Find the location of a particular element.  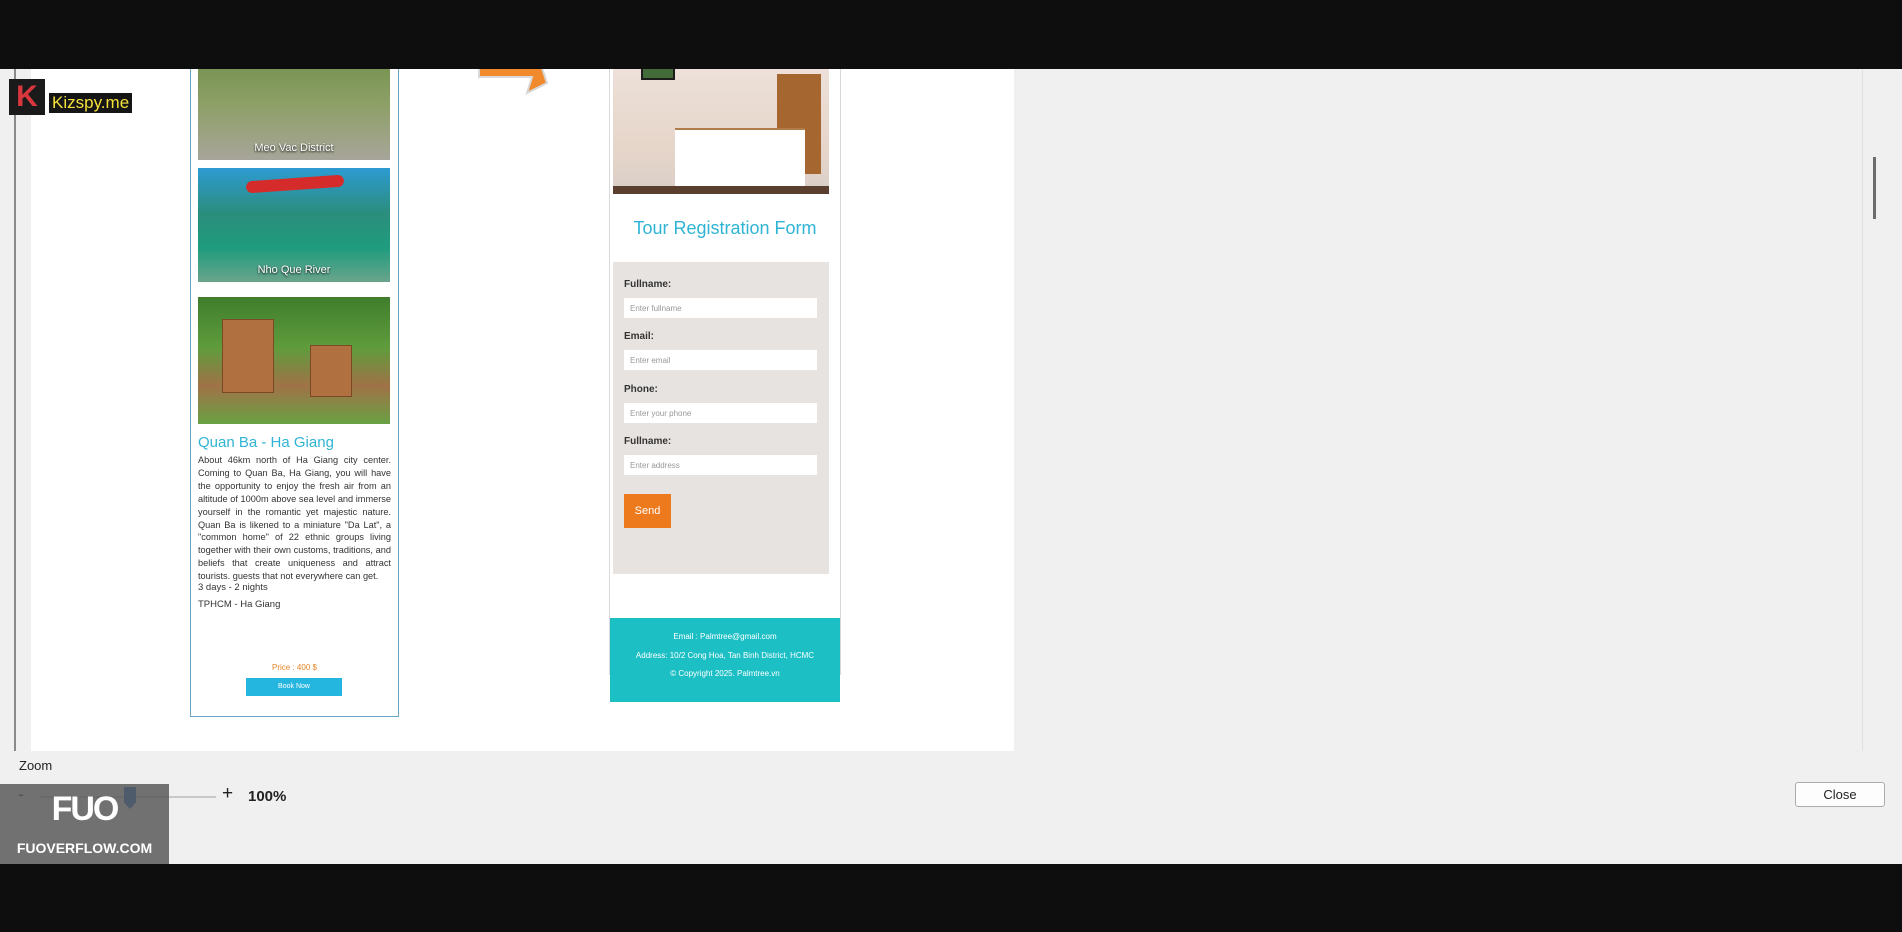

address-label: Fullname: is located at coordinates (648, 441).